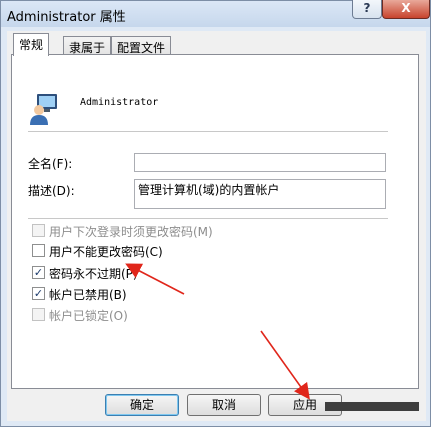 The image size is (431, 428). Describe the element at coordinates (106, 252) in the screenshot. I see `checkbox-label: 用户不能更改密码(C)` at that location.